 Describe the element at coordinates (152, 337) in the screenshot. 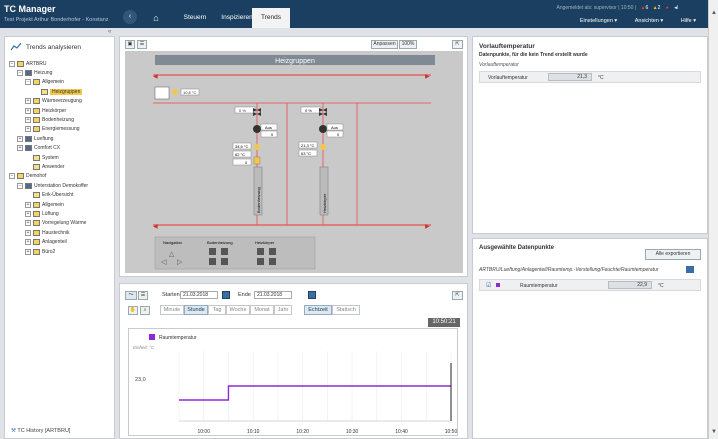

I see `legend-swatch` at that location.